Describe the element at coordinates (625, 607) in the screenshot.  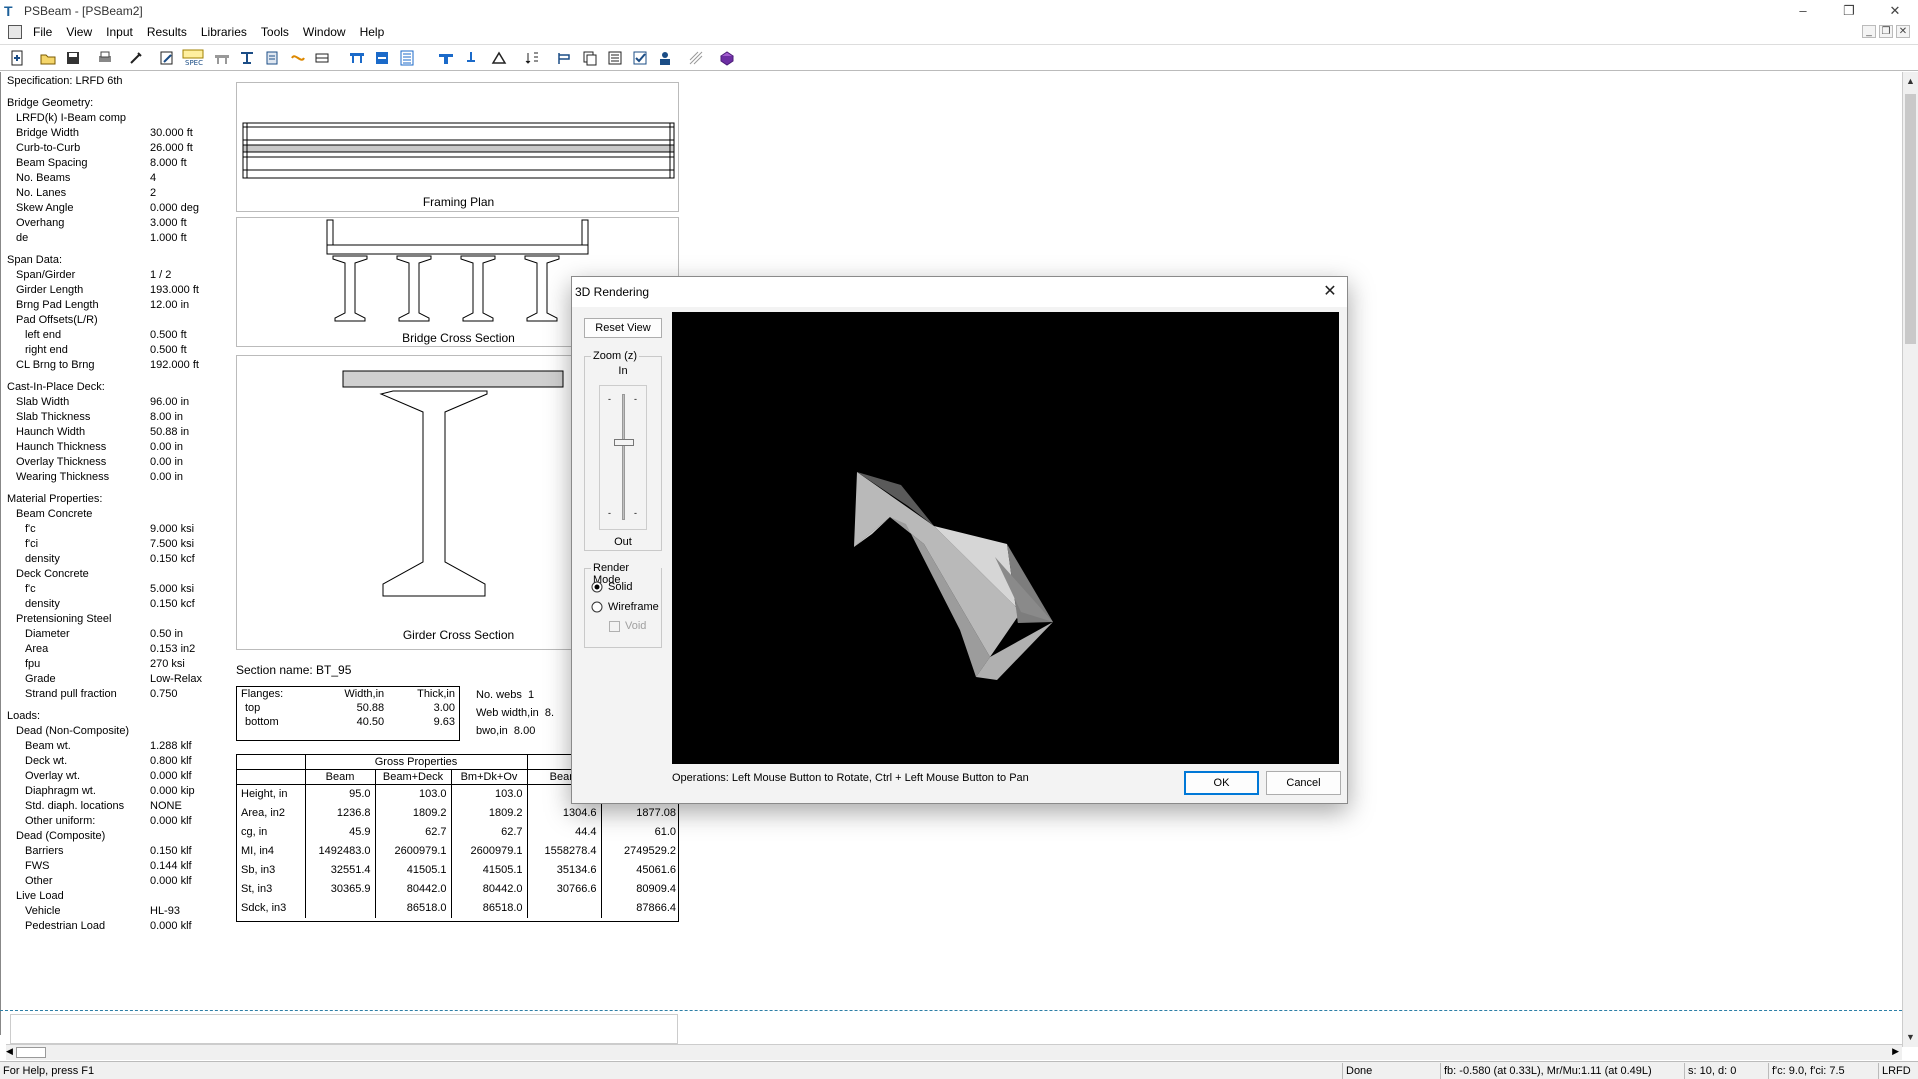
I see `wireframe-radio: Wireframe` at that location.